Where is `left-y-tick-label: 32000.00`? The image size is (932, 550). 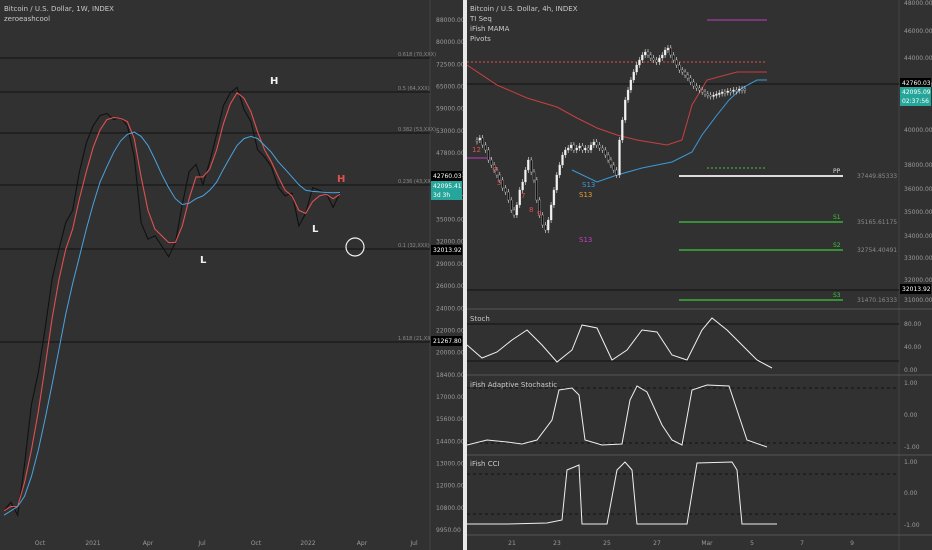
left-y-tick-label: 32000.00 is located at coordinates (449, 242).